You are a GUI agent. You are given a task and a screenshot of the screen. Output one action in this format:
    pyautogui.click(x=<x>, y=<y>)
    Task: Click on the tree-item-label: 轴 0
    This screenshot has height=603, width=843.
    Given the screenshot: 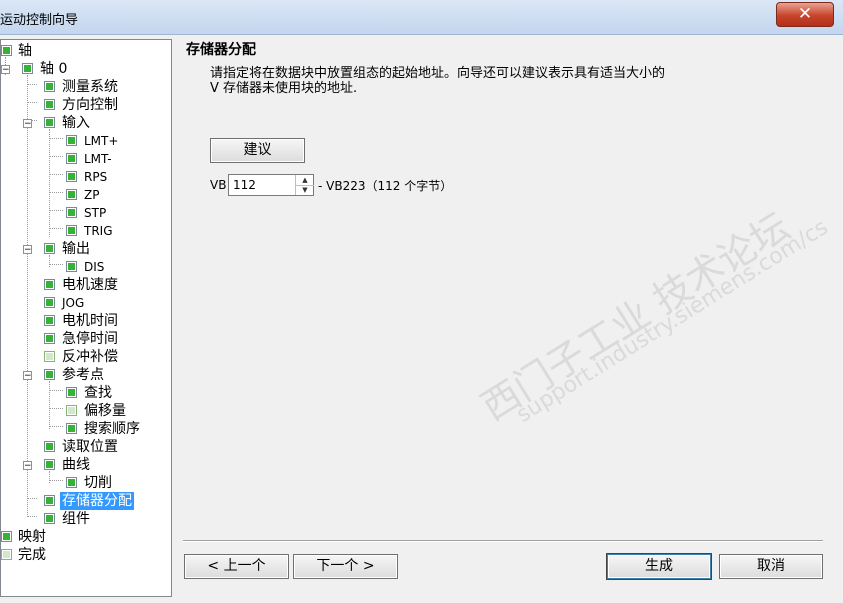 What is the action you would take?
    pyautogui.click(x=54, y=69)
    